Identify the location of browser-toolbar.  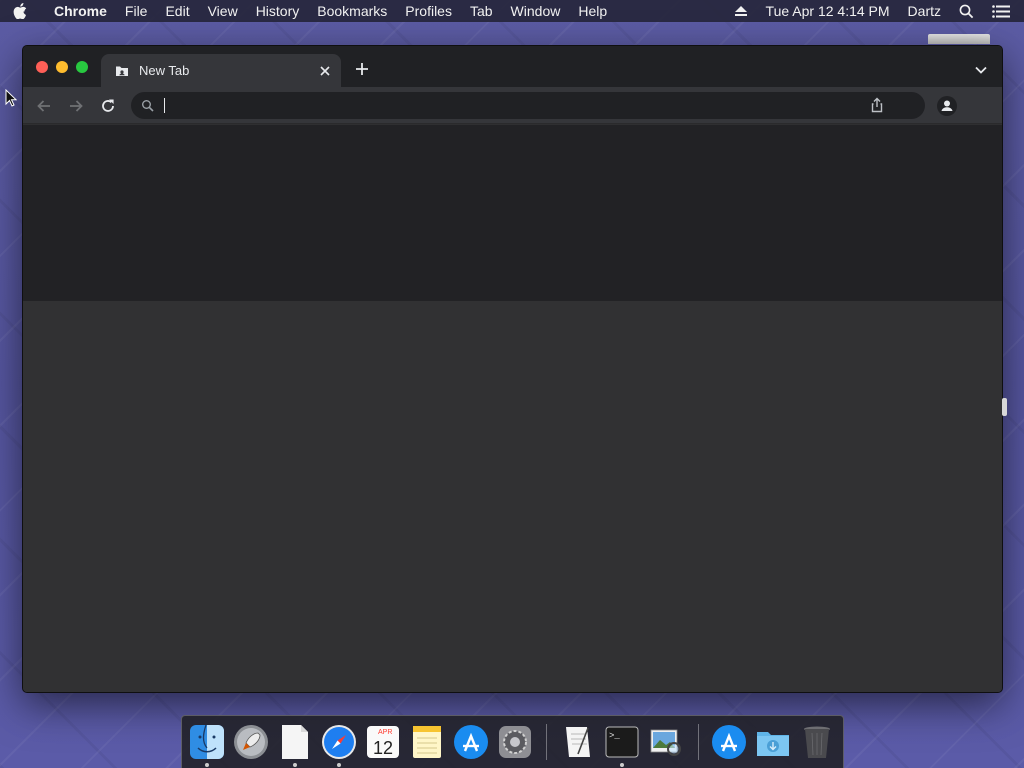
(512, 105).